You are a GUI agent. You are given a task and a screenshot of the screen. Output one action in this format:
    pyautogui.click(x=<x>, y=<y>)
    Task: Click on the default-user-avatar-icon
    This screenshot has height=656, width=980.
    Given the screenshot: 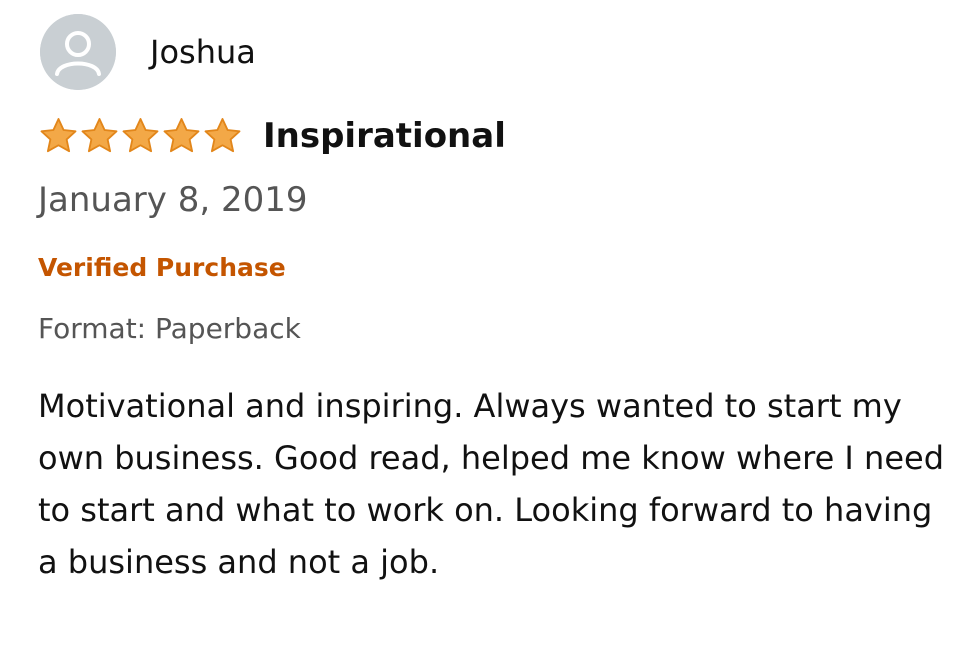 What is the action you would take?
    pyautogui.click(x=78, y=52)
    